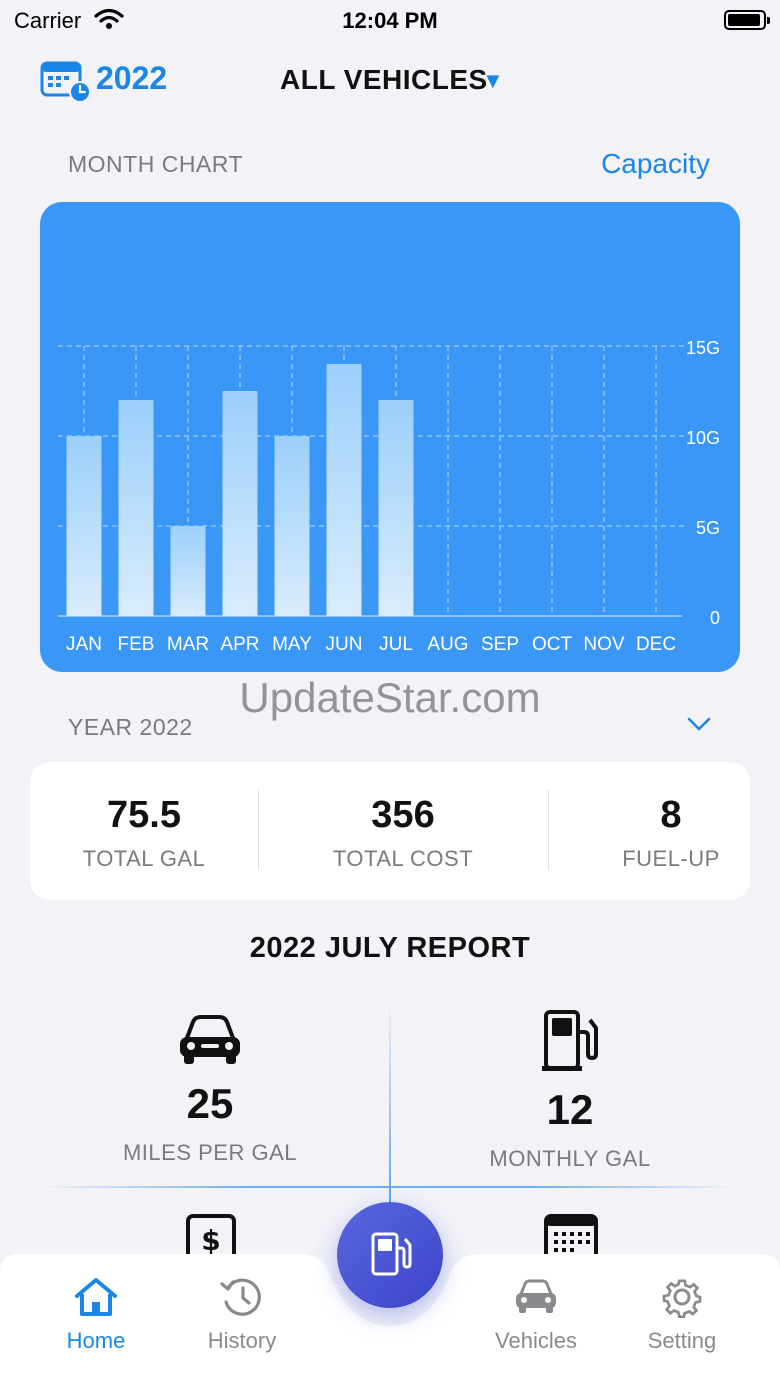 The width and height of the screenshot is (780, 1387). I want to click on tab-vehicles: Vehicles, so click(536, 1315).